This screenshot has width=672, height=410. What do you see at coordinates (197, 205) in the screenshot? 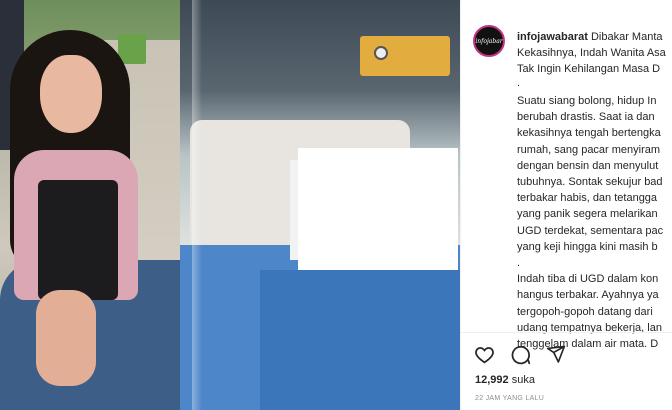
I see `photo-divider` at bounding box center [197, 205].